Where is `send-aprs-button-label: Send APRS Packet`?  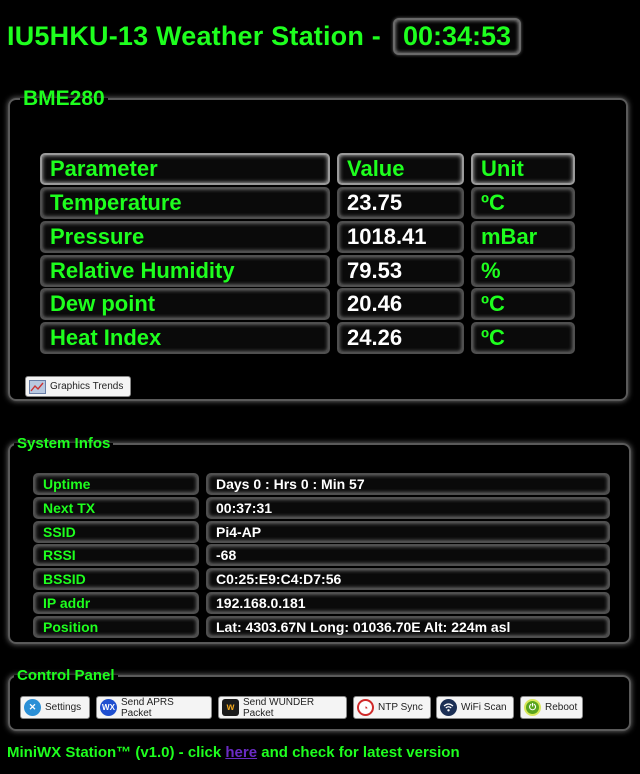
send-aprs-button-label: Send APRS Packet is located at coordinates (147, 707).